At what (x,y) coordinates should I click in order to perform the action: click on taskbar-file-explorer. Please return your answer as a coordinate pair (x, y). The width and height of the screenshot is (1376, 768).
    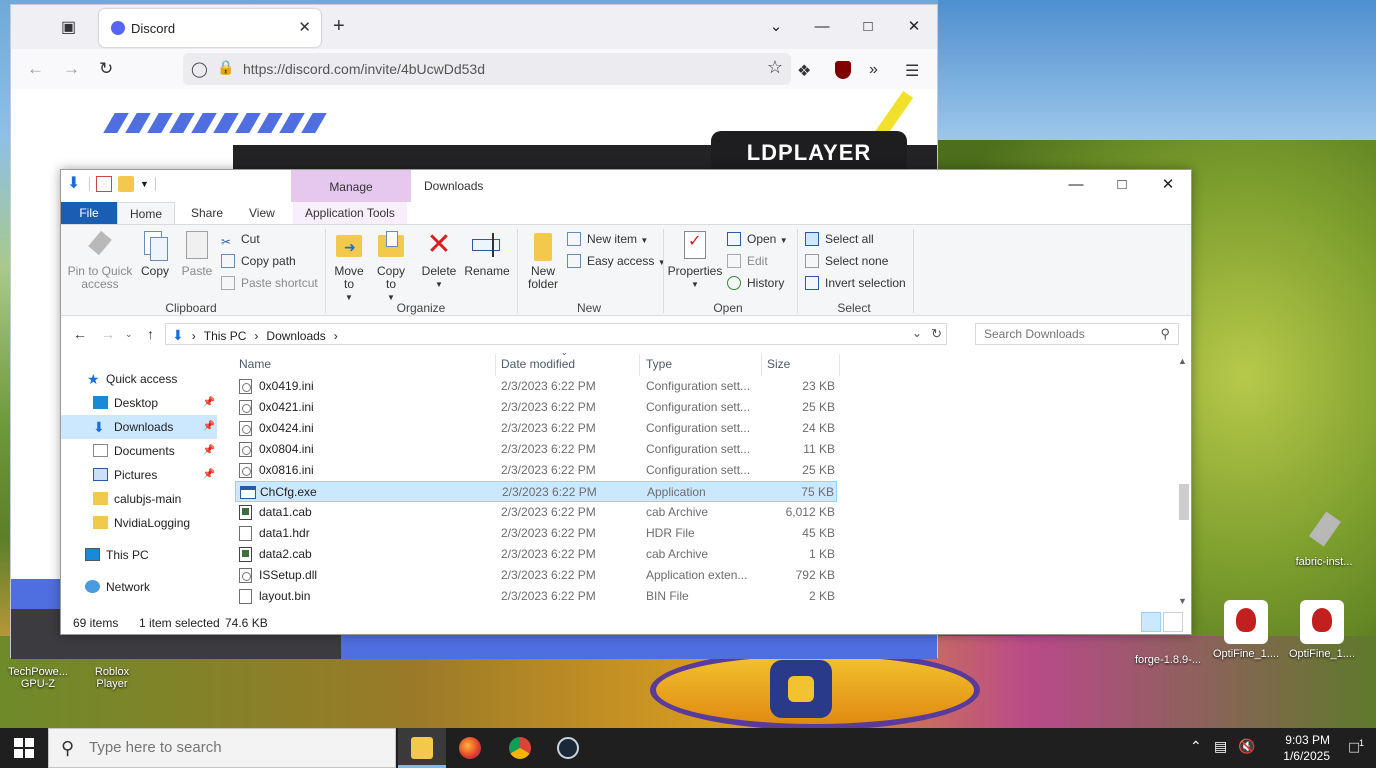
    Looking at the image, I should click on (422, 748).